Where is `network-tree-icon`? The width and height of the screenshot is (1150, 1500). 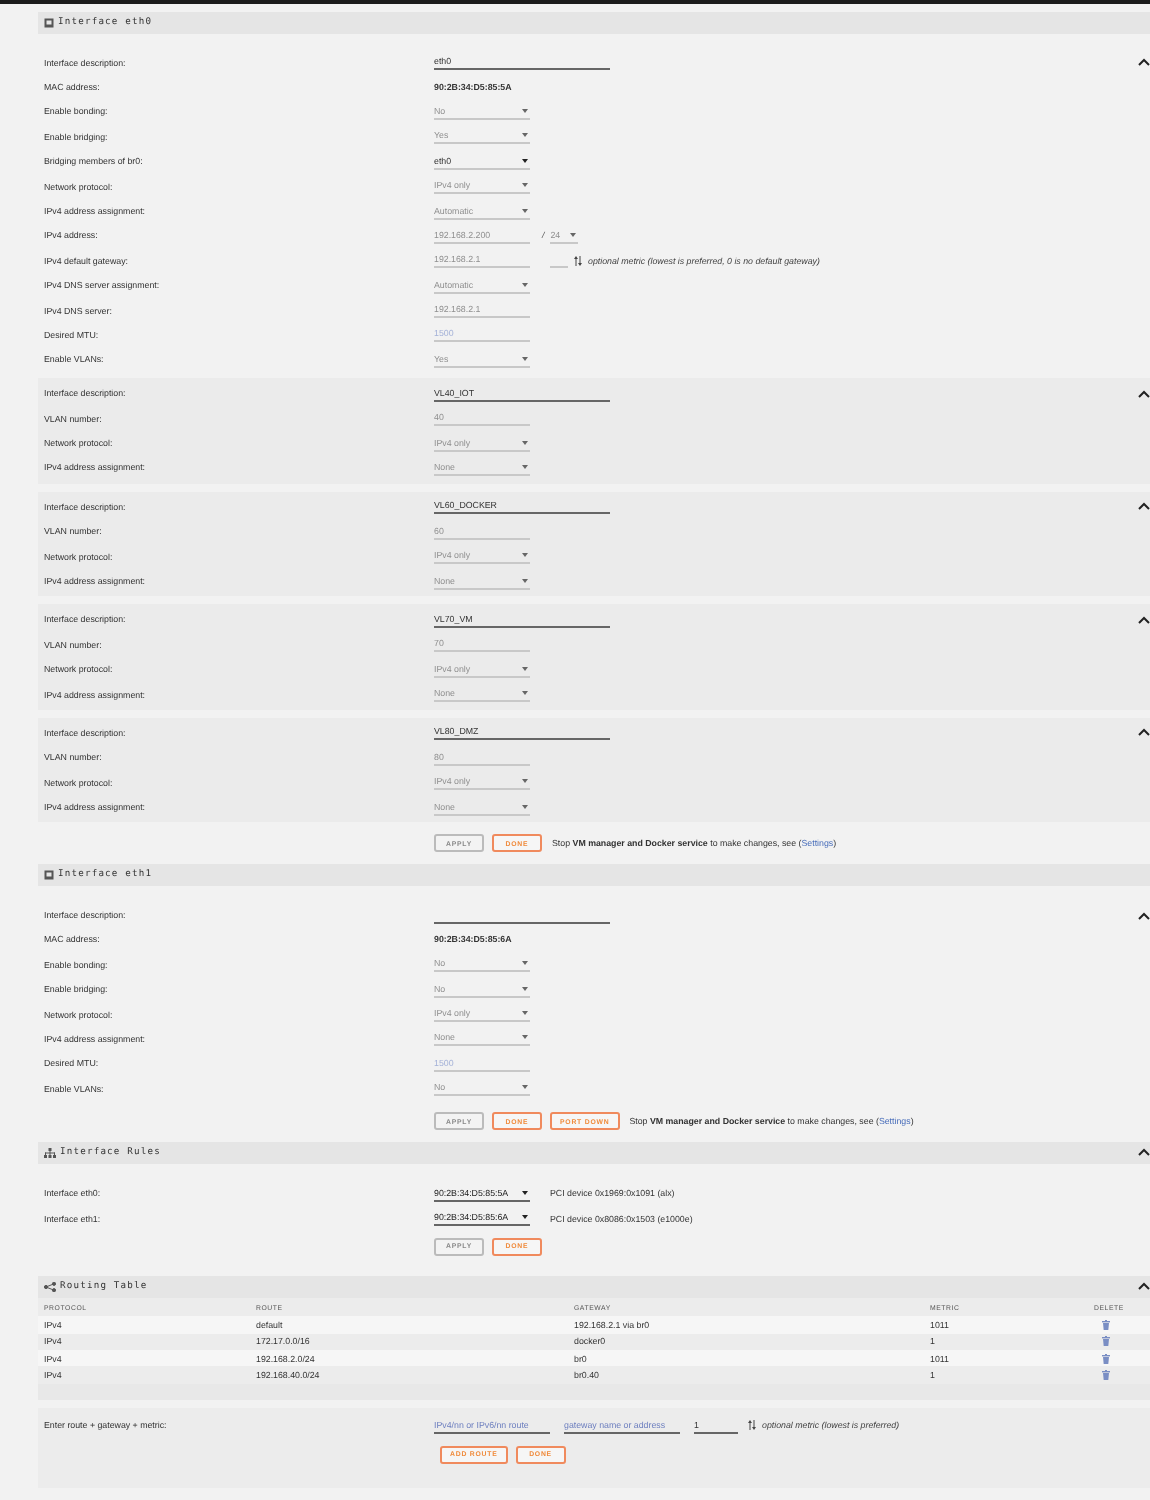
network-tree-icon is located at coordinates (50, 1153).